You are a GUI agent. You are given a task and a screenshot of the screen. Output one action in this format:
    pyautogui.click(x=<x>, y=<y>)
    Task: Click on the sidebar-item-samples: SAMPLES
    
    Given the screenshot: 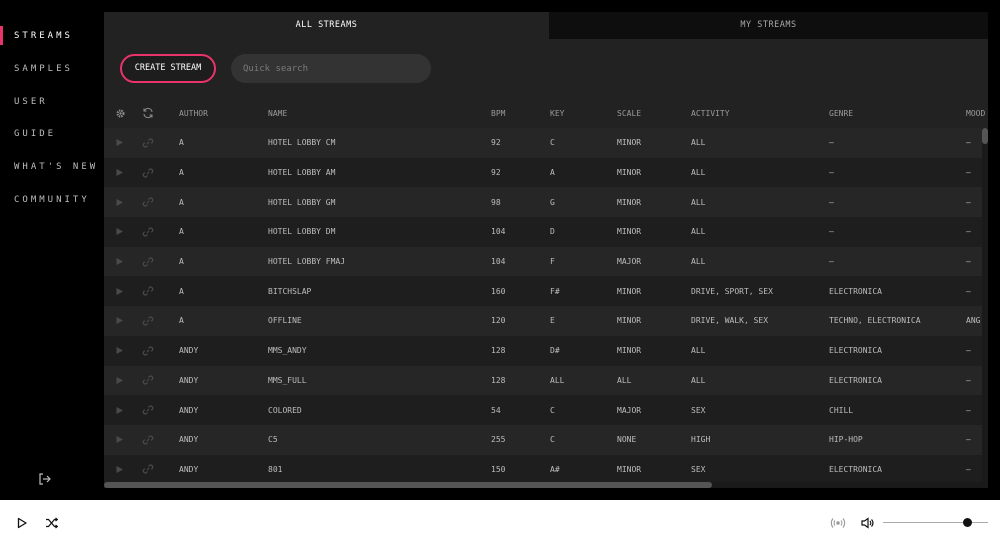 What is the action you would take?
    pyautogui.click(x=43, y=69)
    